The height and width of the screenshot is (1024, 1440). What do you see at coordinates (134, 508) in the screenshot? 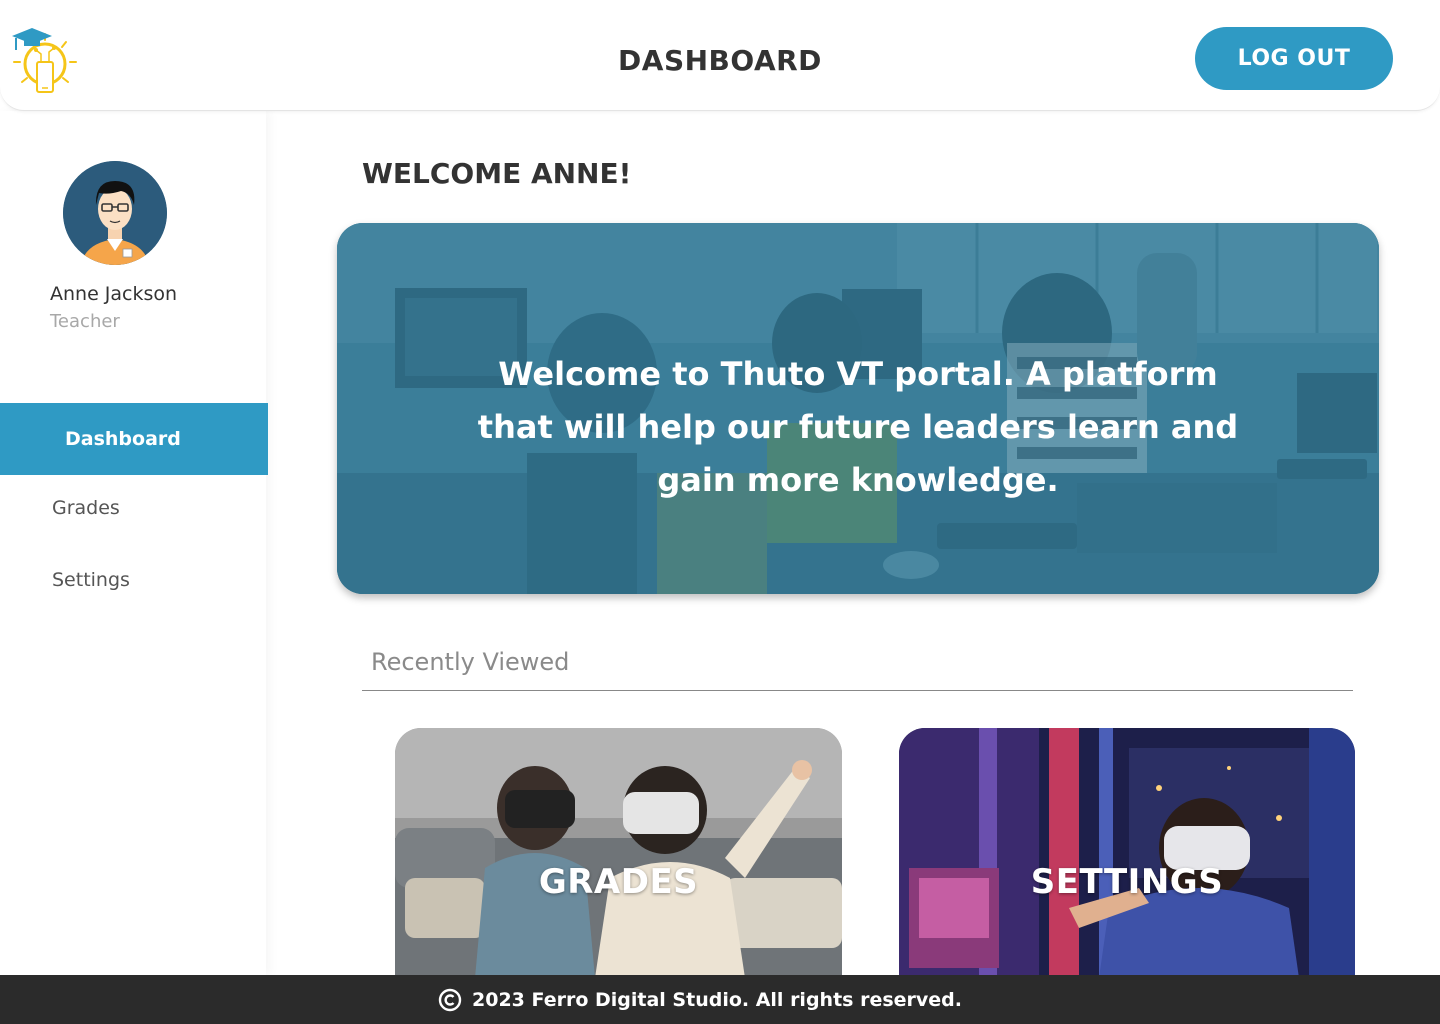
I see `sidebar-item-grades: Grades` at bounding box center [134, 508].